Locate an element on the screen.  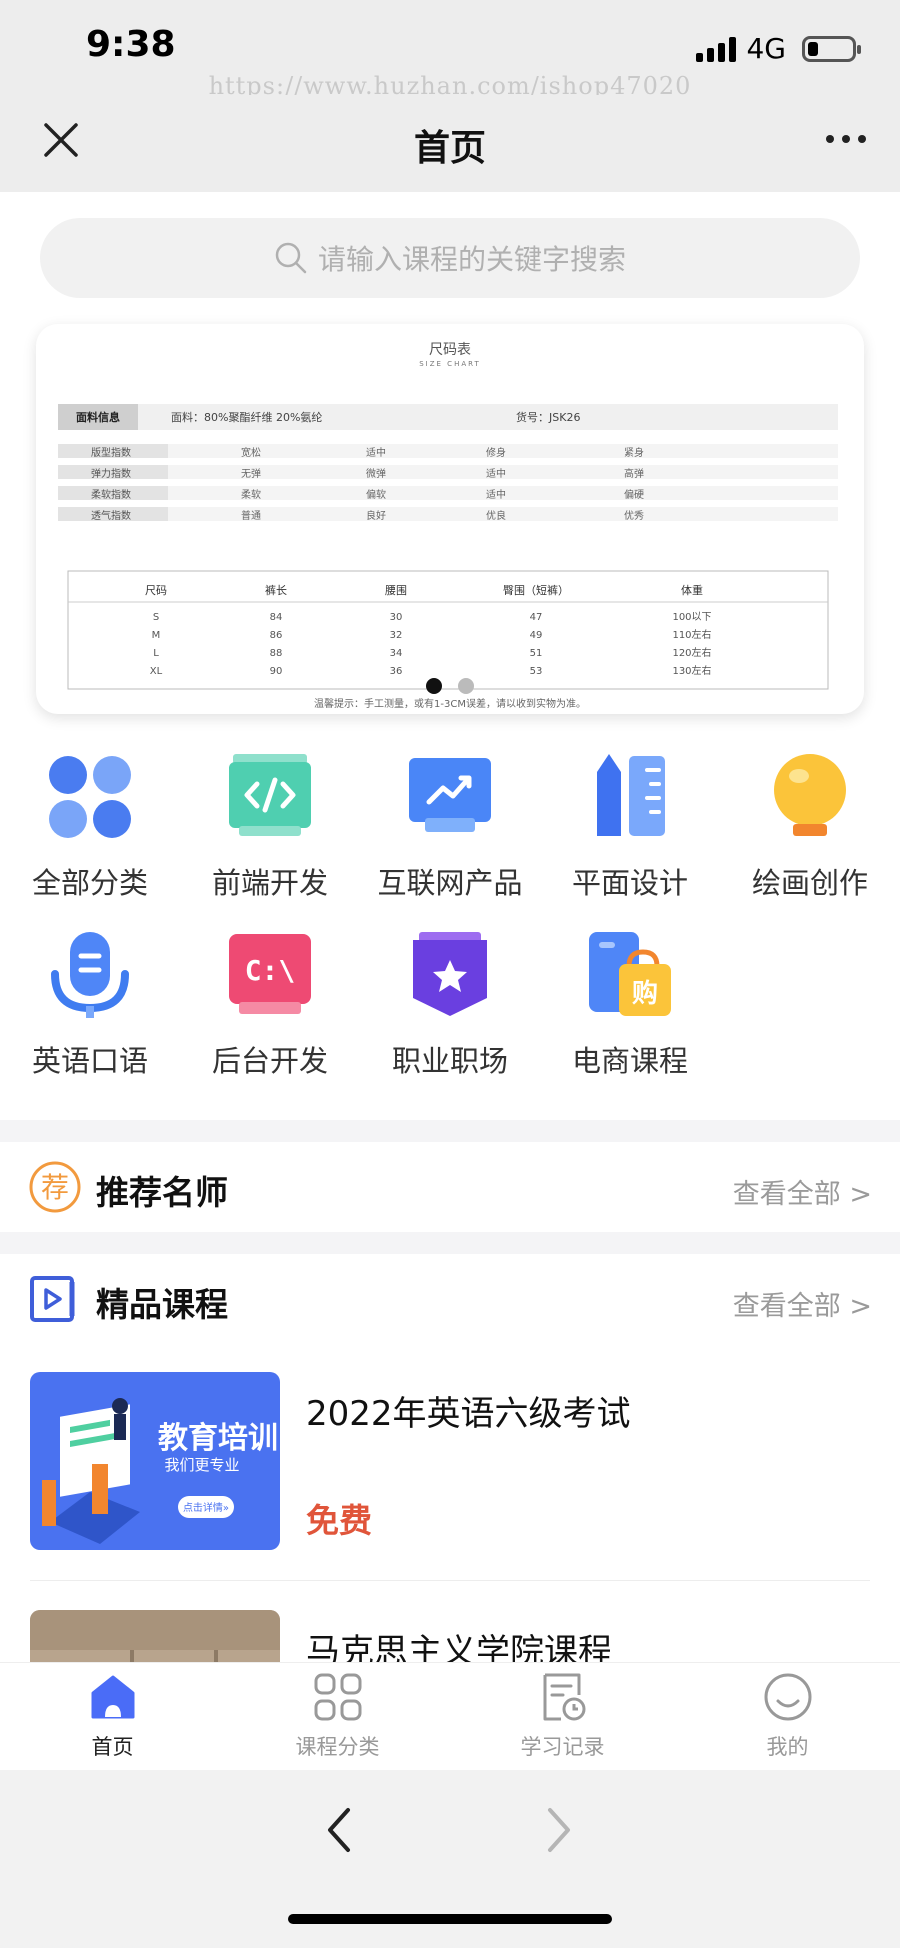
search-bar: 请输入课程的关键字搜索 is located at coordinates (450, 258).